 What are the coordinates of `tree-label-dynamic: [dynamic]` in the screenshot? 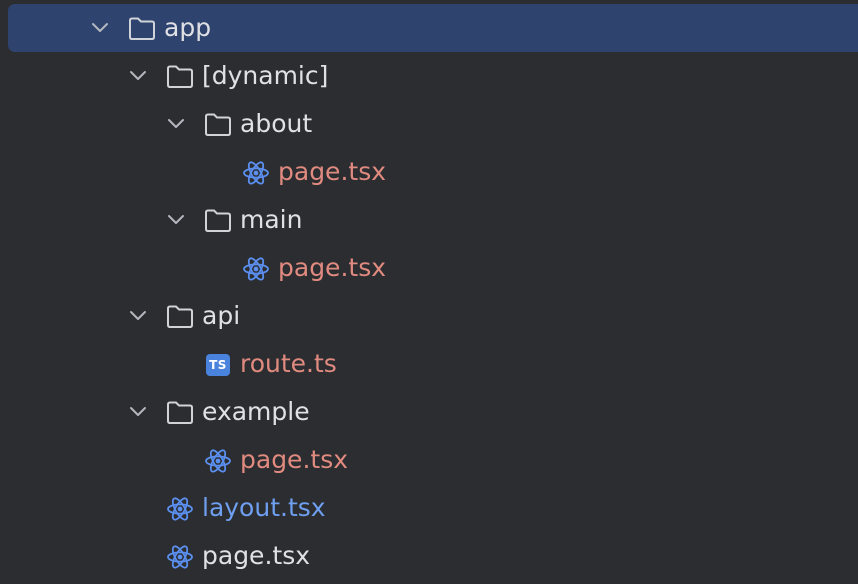 It's located at (265, 76).